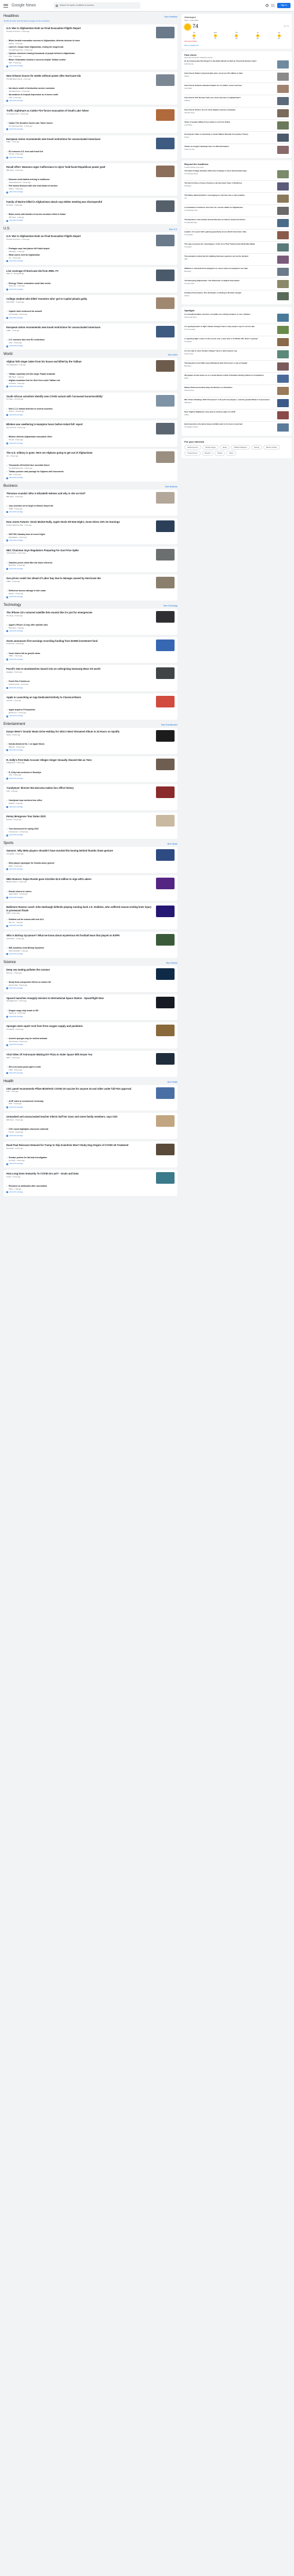 This screenshot has height=2576, width=294. Describe the element at coordinates (192, 448) in the screenshot. I see `topic-chip: Global economy` at that location.